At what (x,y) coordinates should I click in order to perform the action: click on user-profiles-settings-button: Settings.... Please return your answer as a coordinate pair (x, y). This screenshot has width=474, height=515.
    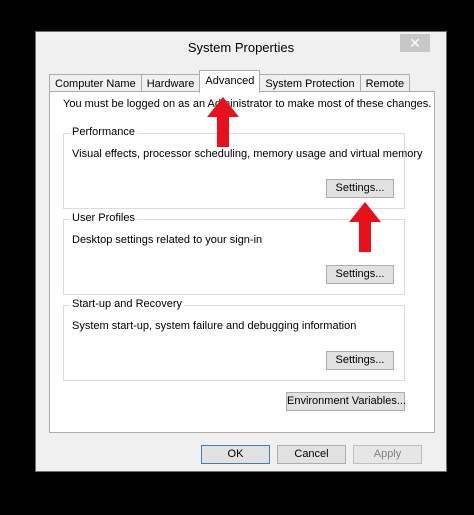
    Looking at the image, I should click on (360, 274).